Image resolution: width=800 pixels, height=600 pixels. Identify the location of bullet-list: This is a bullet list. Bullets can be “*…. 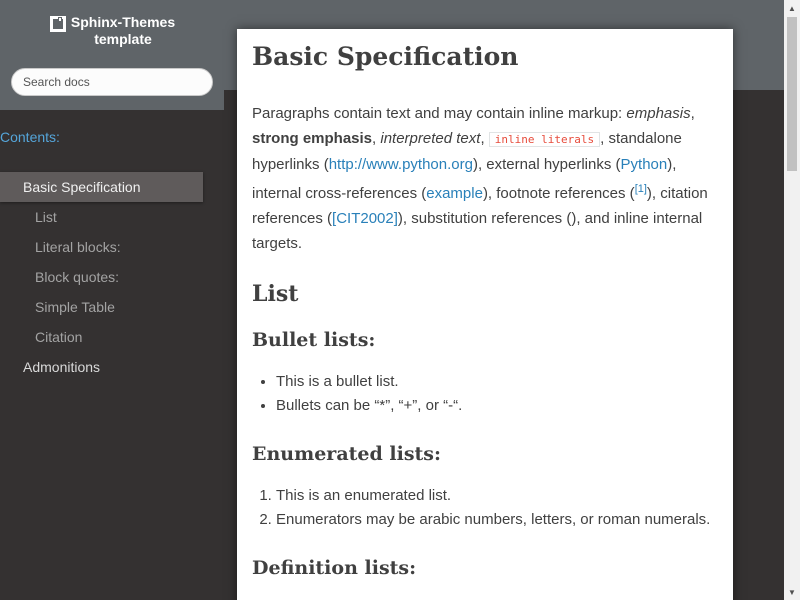
(497, 394).